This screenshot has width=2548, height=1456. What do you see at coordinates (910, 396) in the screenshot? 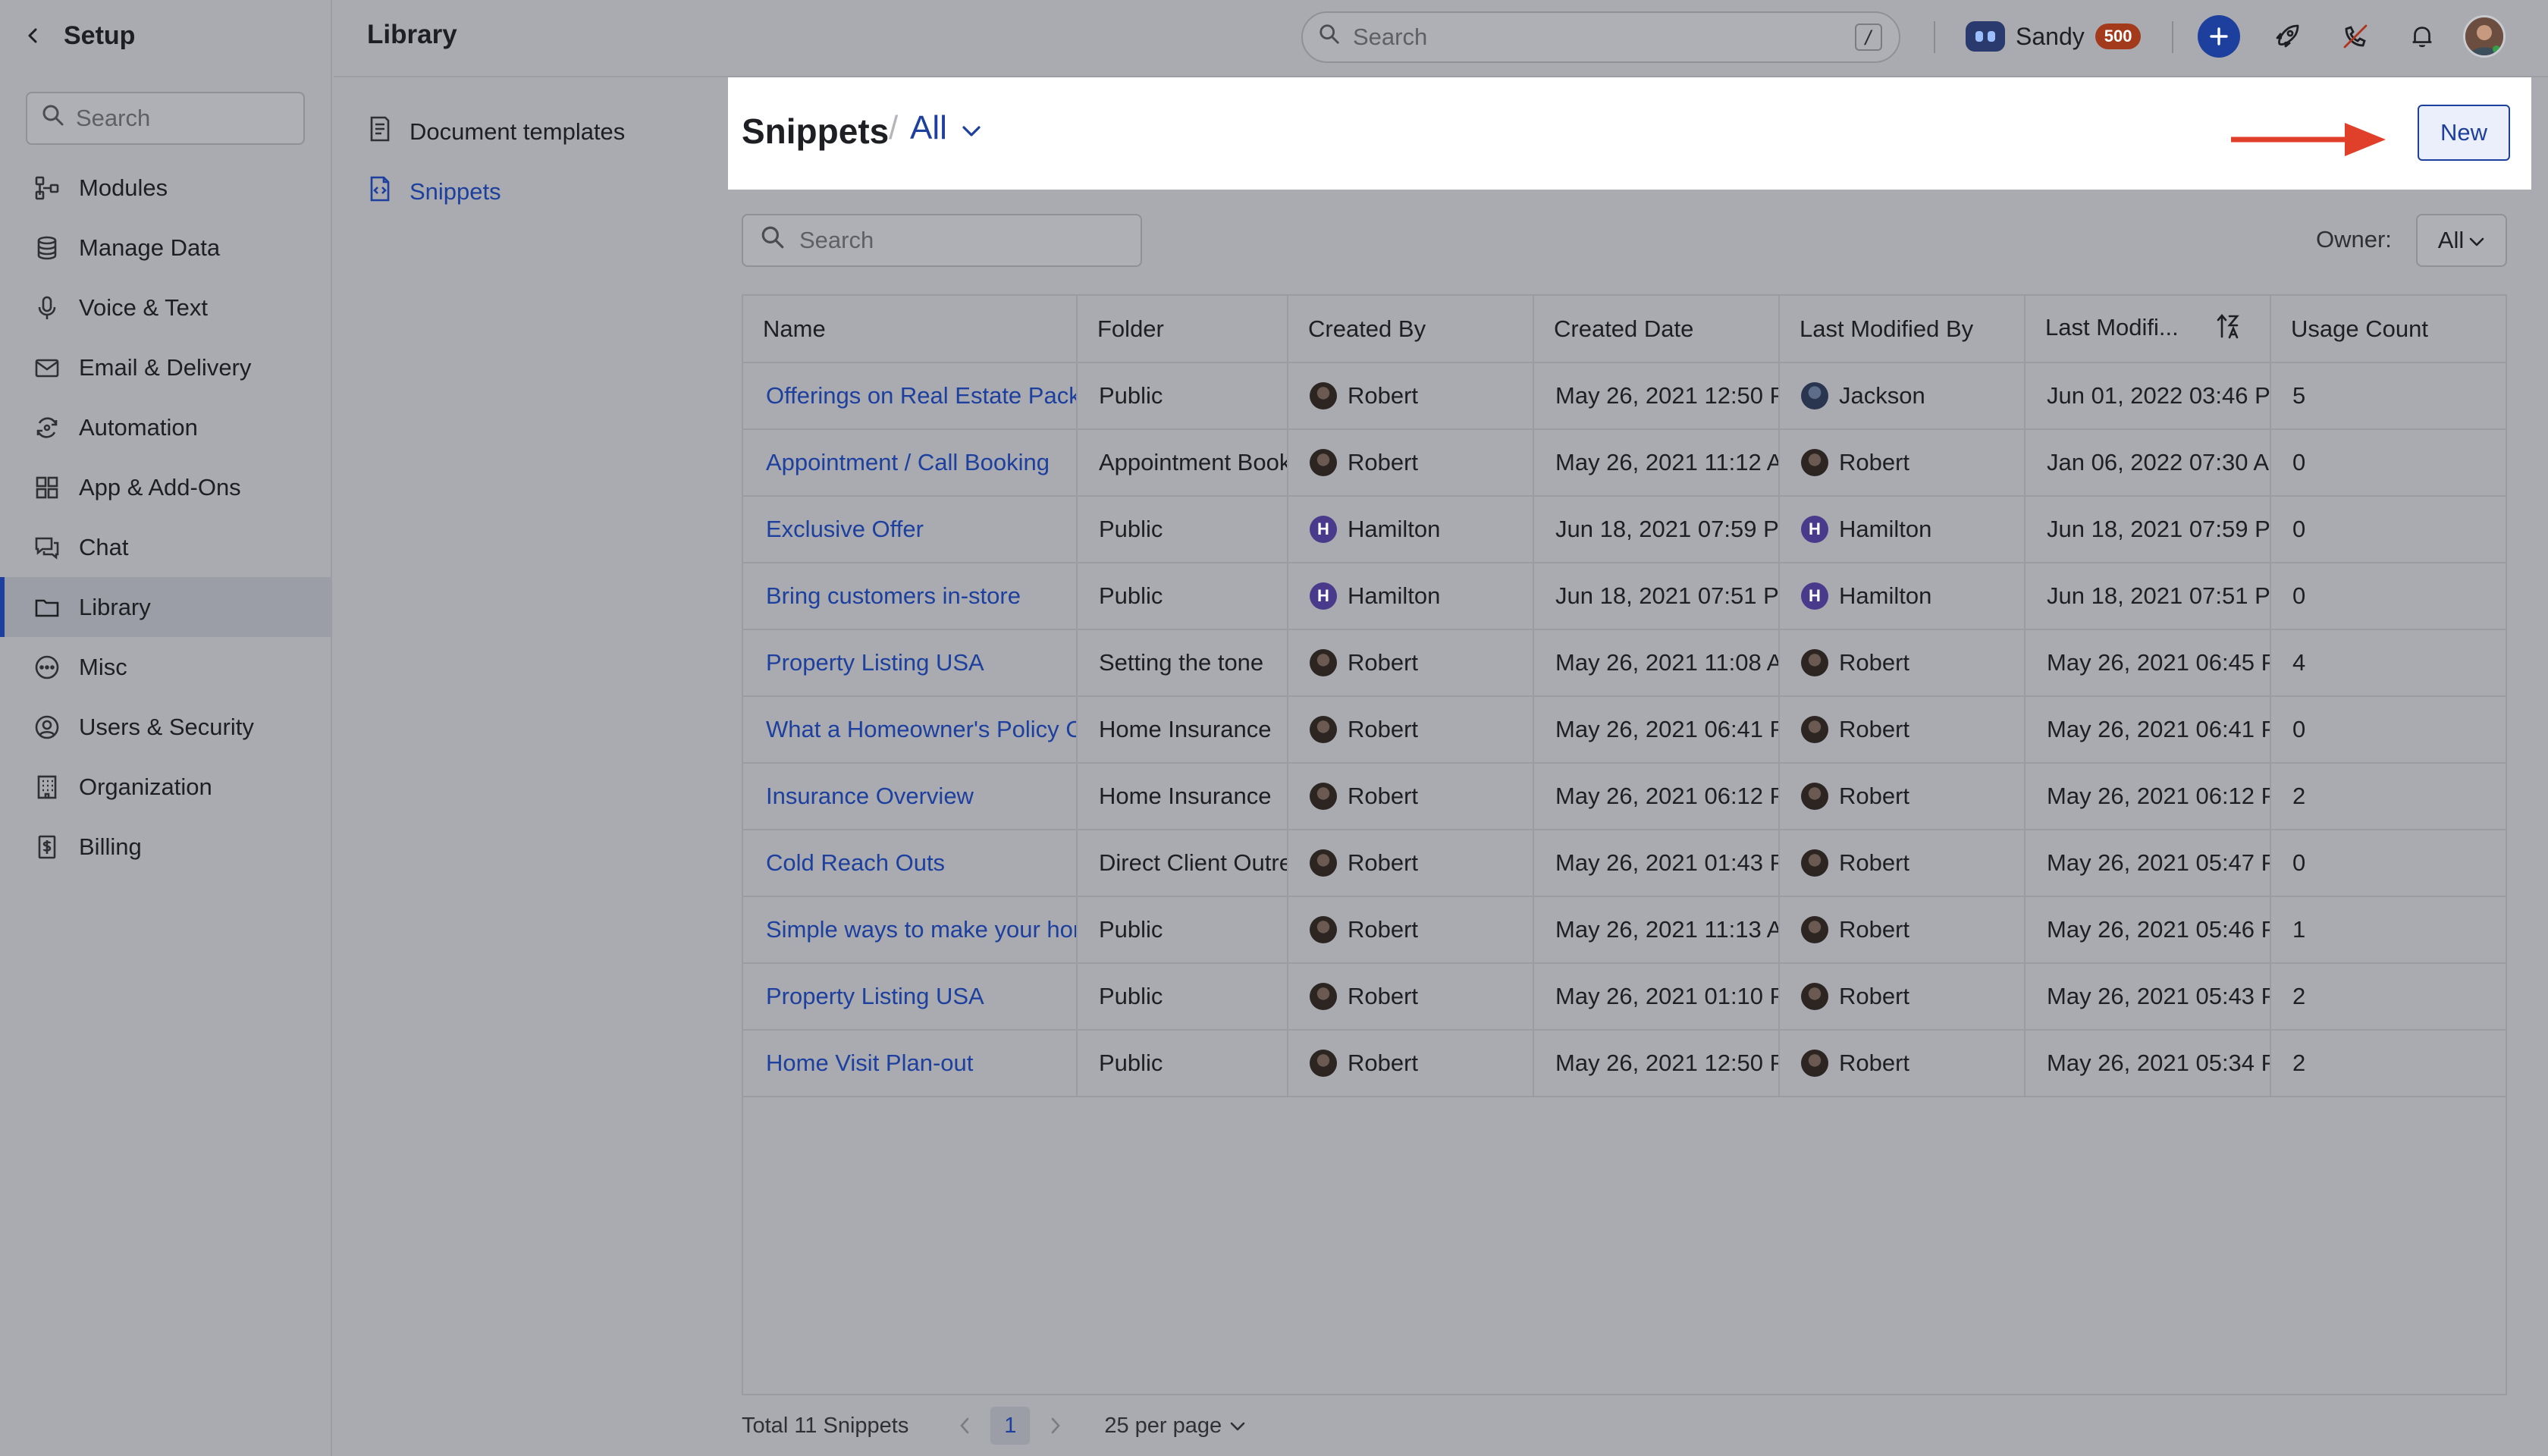
I see `snippet-name-link: Offerings on Real Estate Packages` at bounding box center [910, 396].